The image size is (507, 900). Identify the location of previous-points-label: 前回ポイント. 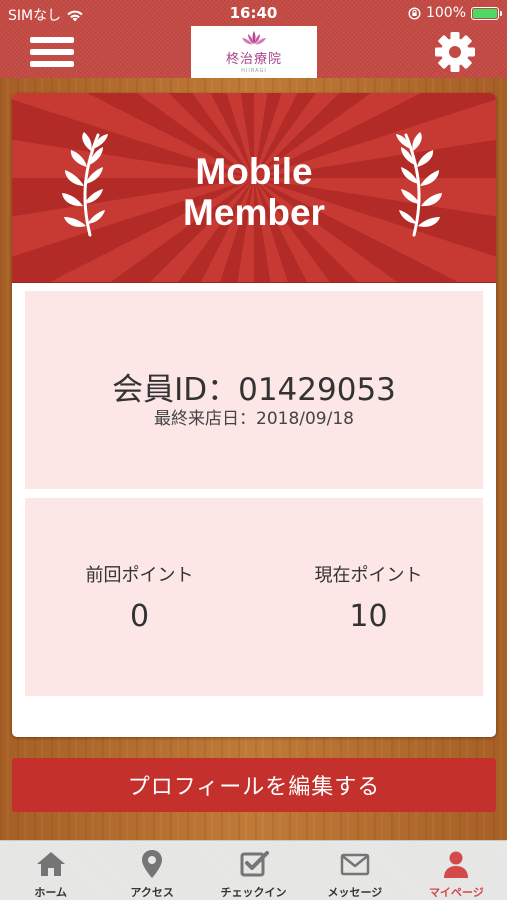
(139, 575).